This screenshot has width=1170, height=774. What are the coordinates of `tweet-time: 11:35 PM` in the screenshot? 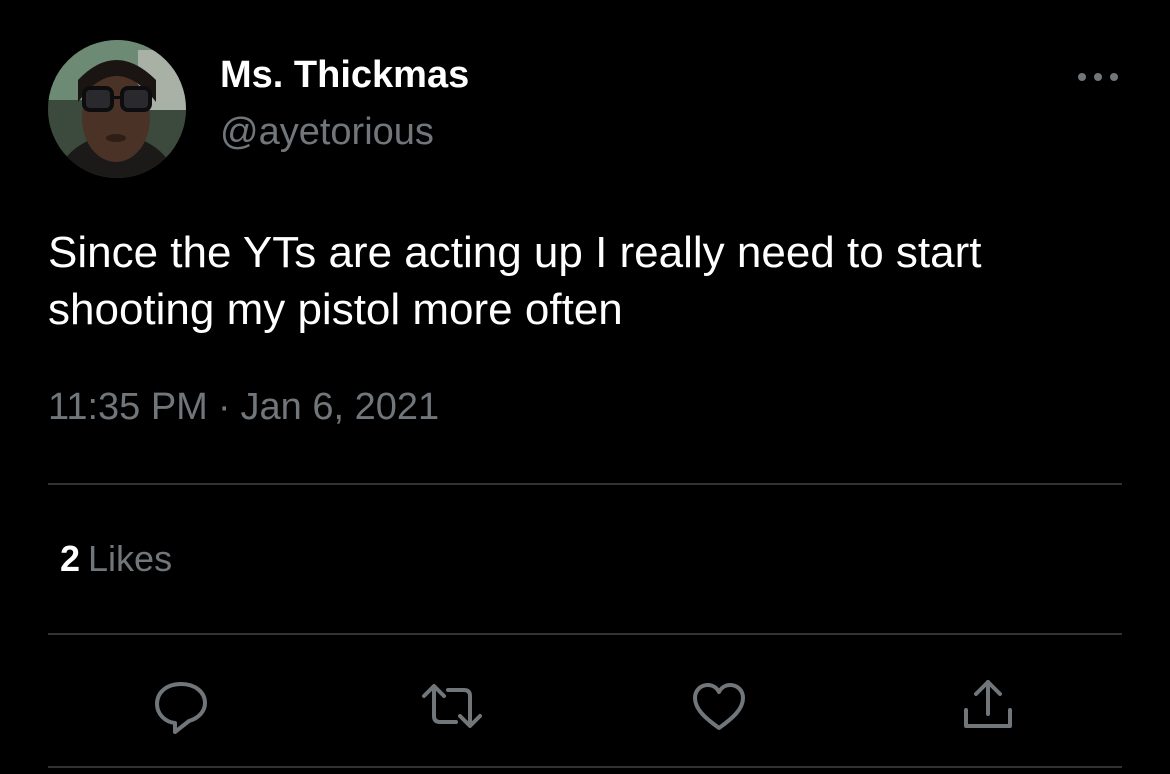 It's located at (128, 407).